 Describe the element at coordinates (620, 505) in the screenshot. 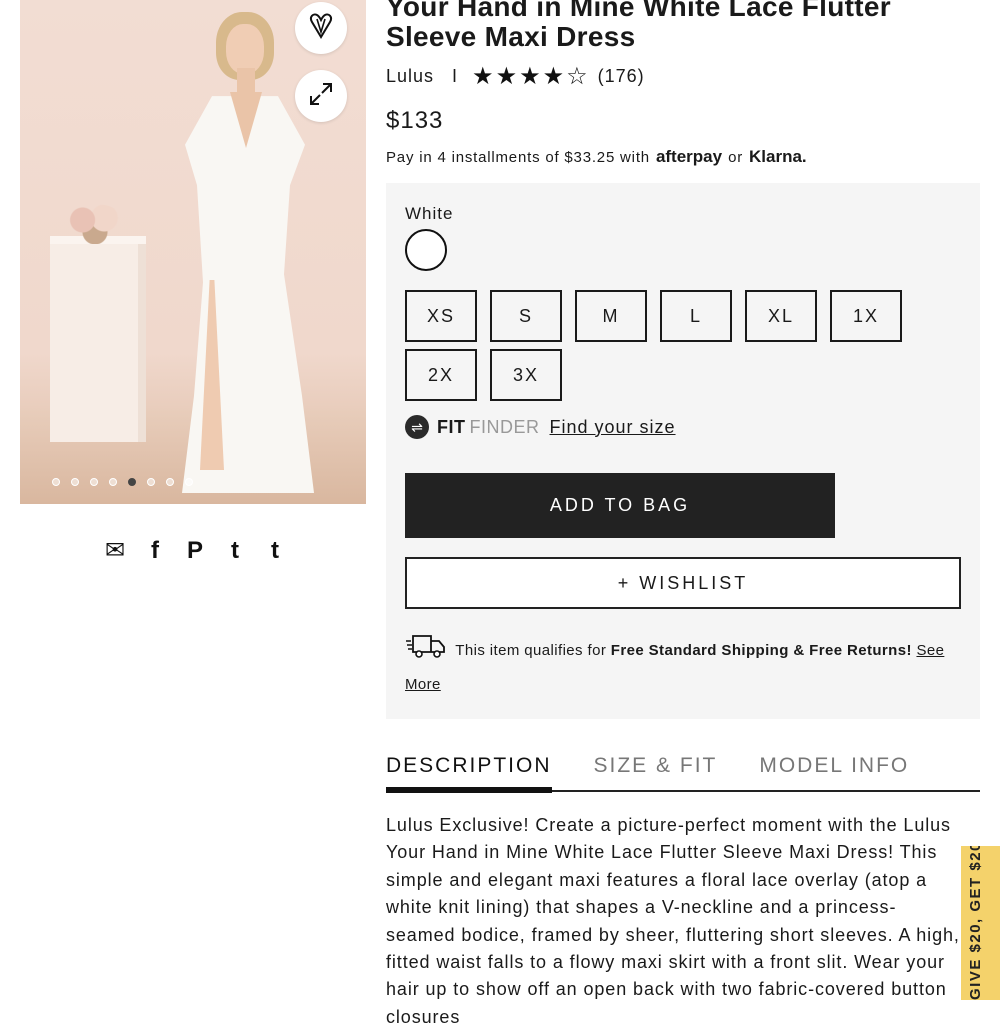

I see `add-to-bag-button: ADD TO BAG` at that location.